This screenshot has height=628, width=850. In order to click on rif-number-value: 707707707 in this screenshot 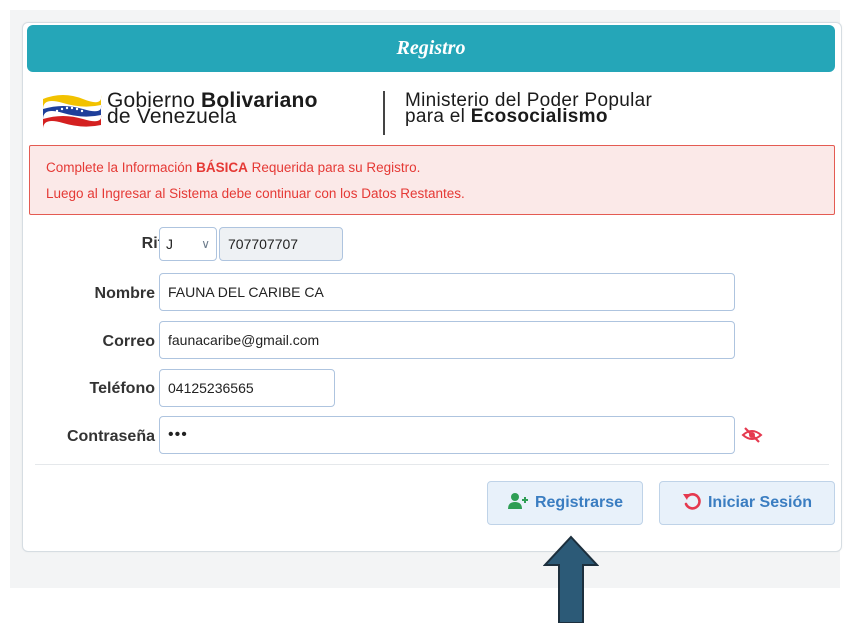, I will do `click(263, 244)`.